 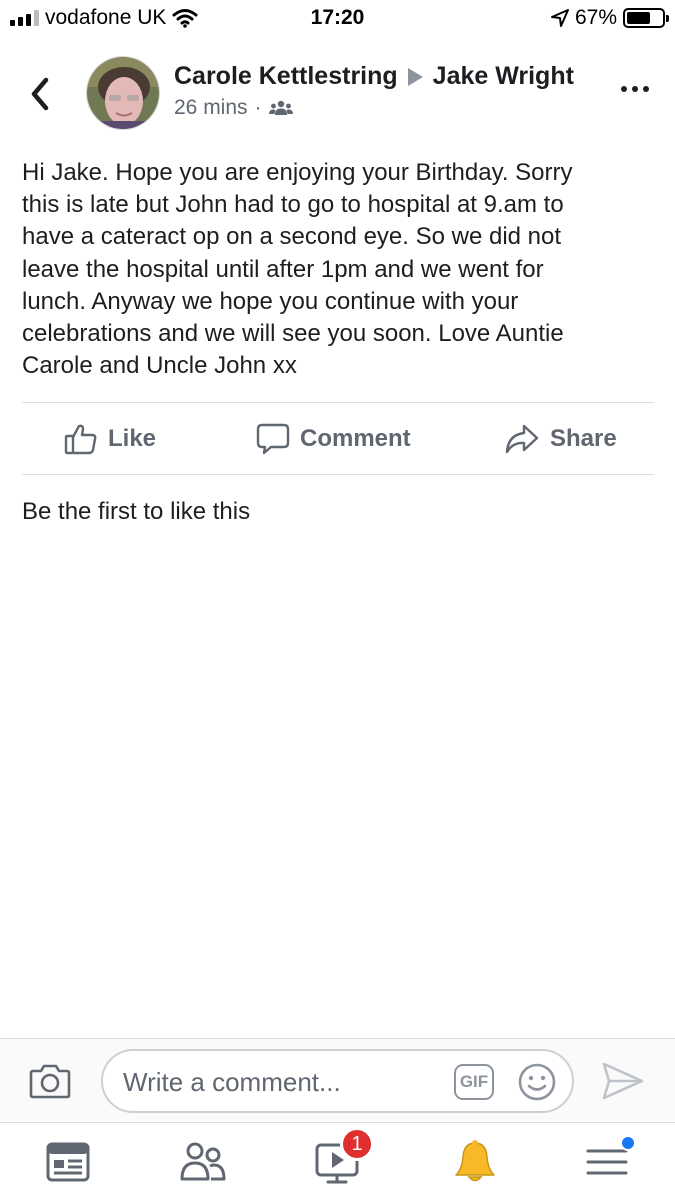 I want to click on post-actions: Like Comment Share, so click(x=337, y=439).